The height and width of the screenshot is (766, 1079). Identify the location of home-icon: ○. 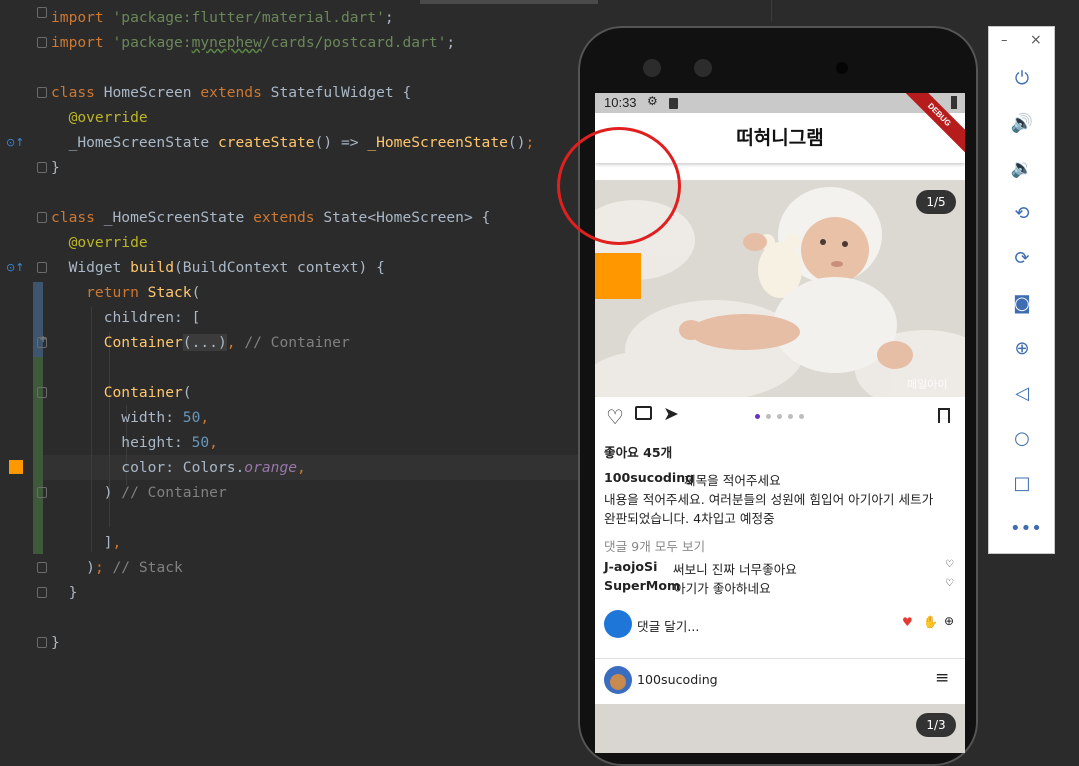
(1022, 439).